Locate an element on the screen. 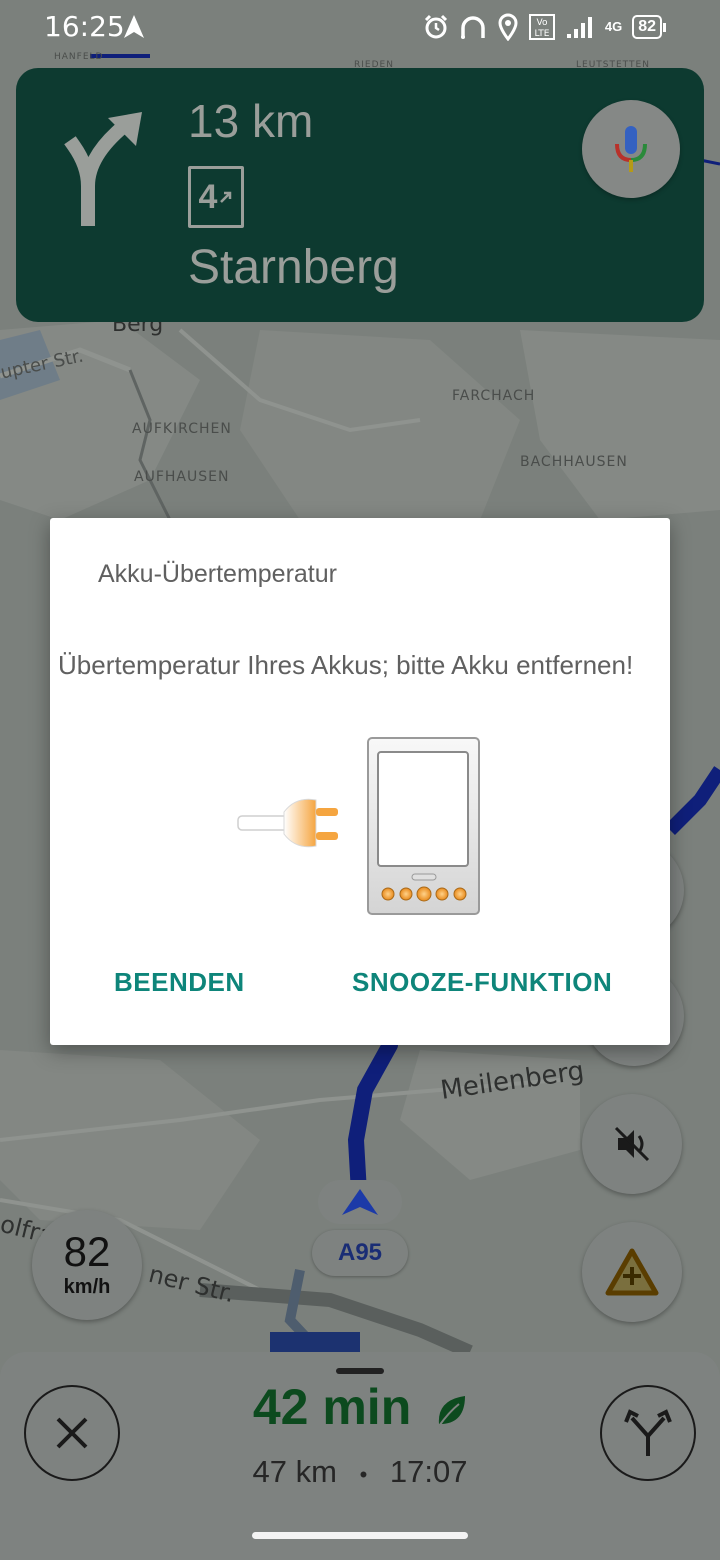  volume-off-icon is located at coordinates (632, 1144).